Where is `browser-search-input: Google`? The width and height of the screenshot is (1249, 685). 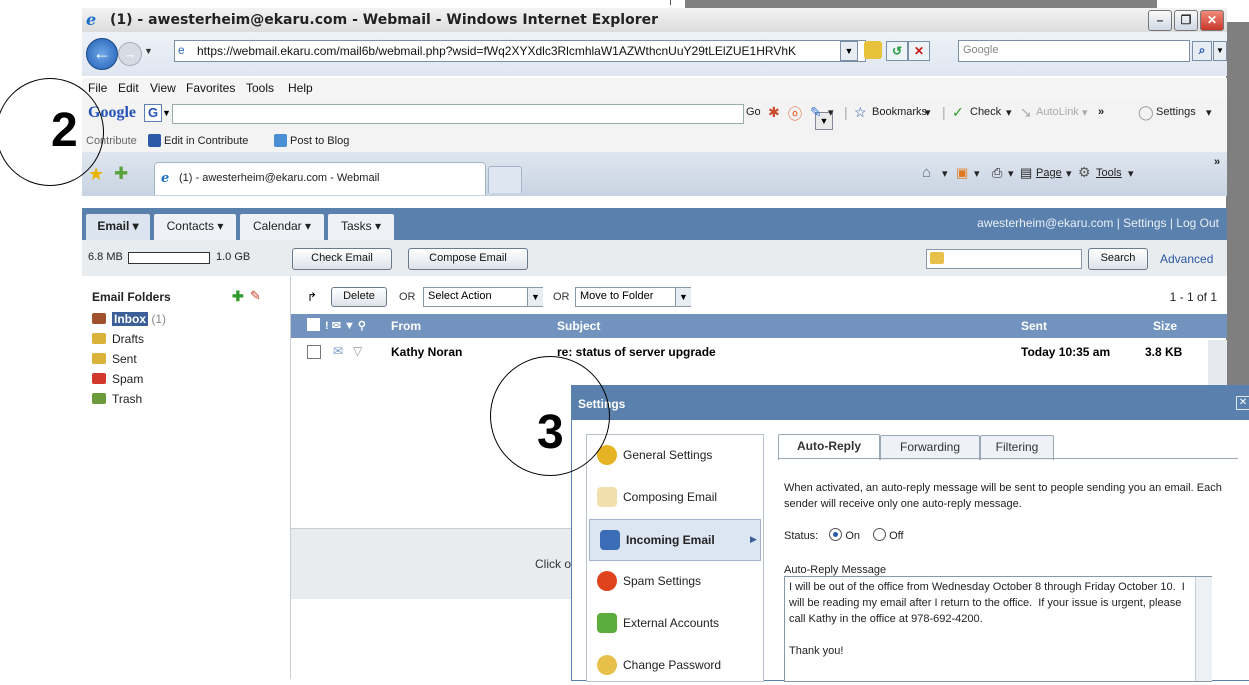
browser-search-input: Google is located at coordinates (1074, 51).